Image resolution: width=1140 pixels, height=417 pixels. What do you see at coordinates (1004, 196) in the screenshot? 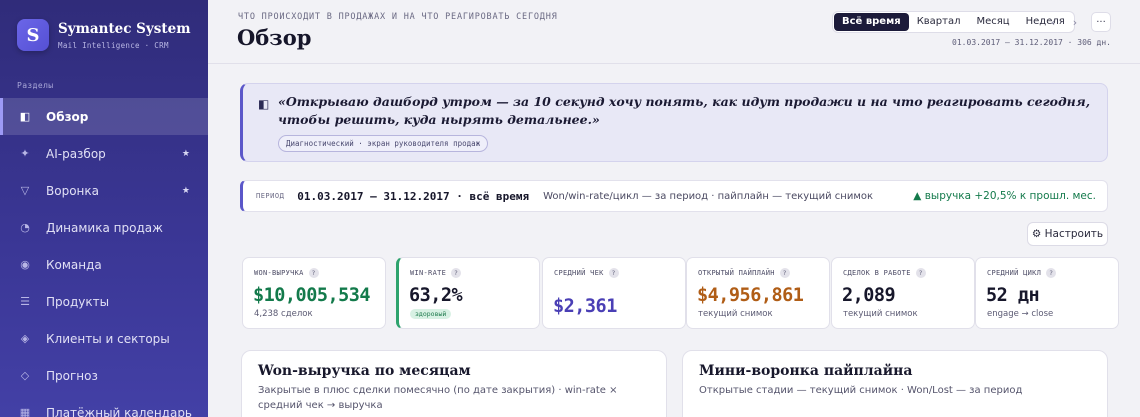
I see `revenue-trend: ▲ выручка +20,5% к прошл. мес.` at bounding box center [1004, 196].